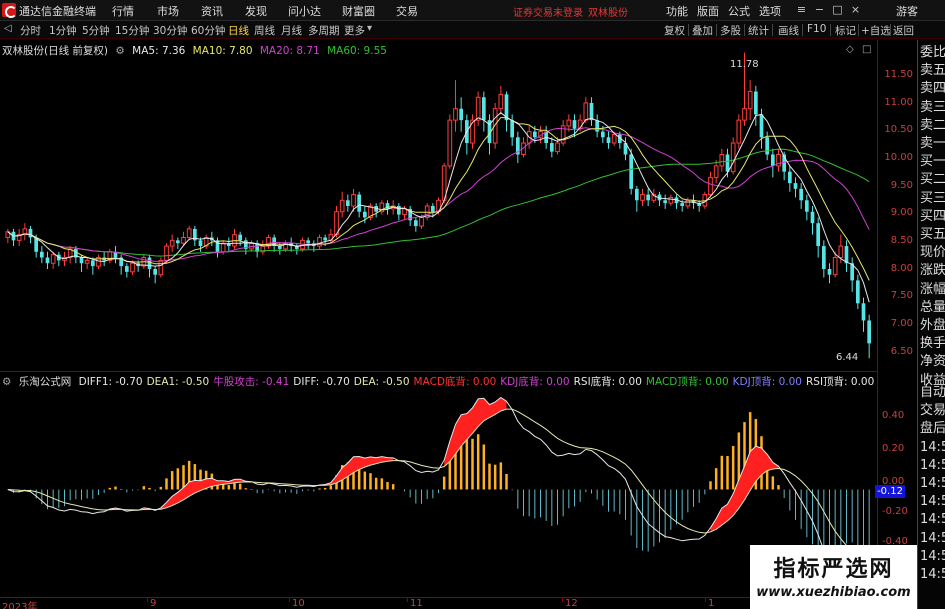 The height and width of the screenshot is (609, 945). I want to click on sub-chart-title: 乐淘公式网, so click(45, 382).